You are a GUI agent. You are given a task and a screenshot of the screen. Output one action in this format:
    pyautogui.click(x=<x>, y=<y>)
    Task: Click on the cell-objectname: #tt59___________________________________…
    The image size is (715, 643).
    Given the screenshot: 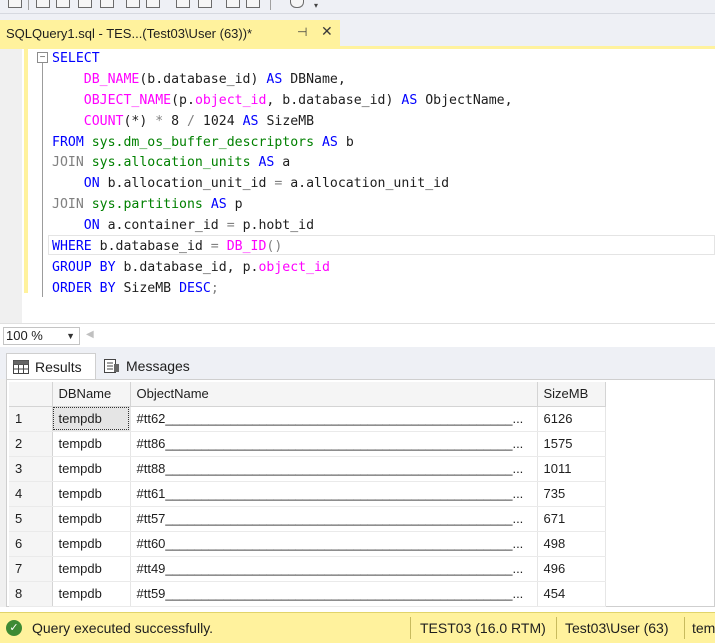 What is the action you would take?
    pyautogui.click(x=334, y=594)
    